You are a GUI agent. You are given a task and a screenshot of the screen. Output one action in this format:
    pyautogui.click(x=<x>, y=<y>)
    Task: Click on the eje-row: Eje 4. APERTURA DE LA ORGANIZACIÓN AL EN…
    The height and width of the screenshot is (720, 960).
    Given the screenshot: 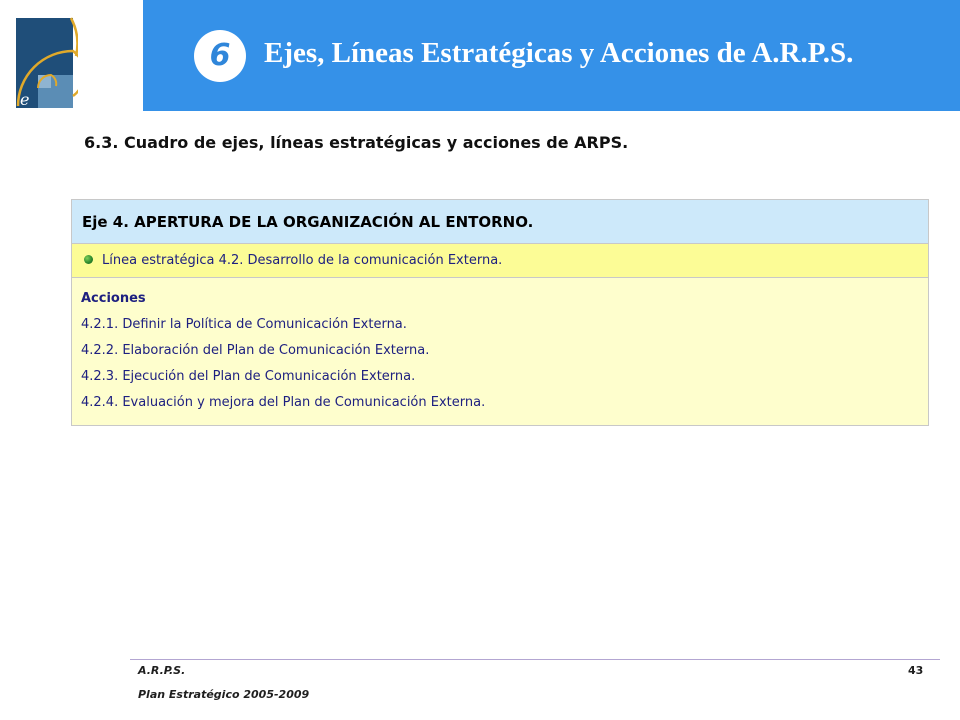 What is the action you would take?
    pyautogui.click(x=500, y=222)
    